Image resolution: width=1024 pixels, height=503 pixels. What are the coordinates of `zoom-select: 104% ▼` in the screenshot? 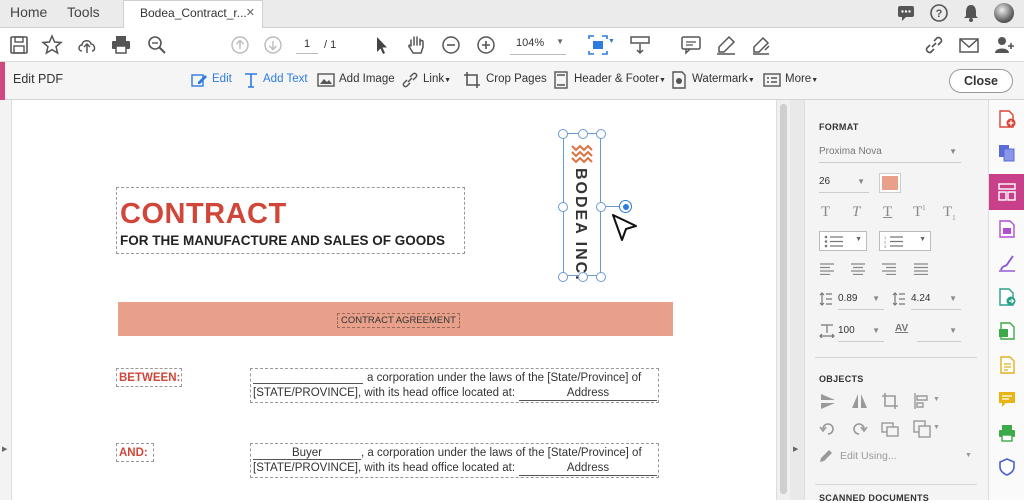 It's located at (538, 46).